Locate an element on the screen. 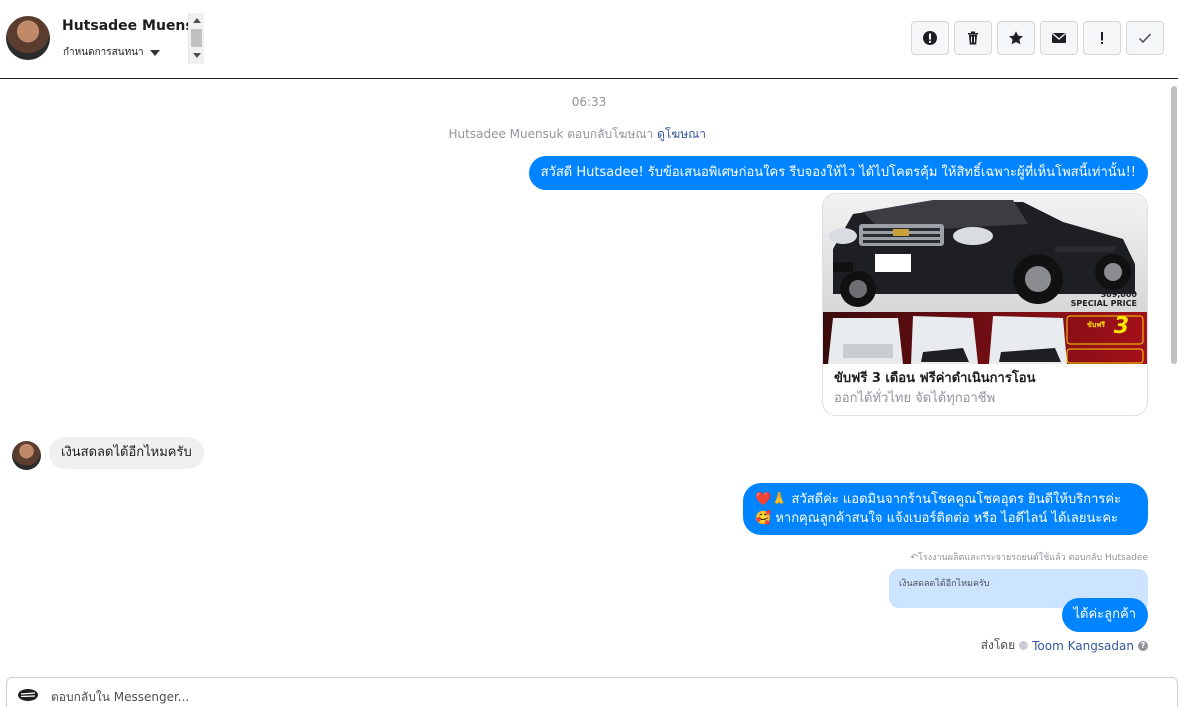 Image resolution: width=1178 pixels, height=707 pixels. contact-avatar is located at coordinates (28, 38).